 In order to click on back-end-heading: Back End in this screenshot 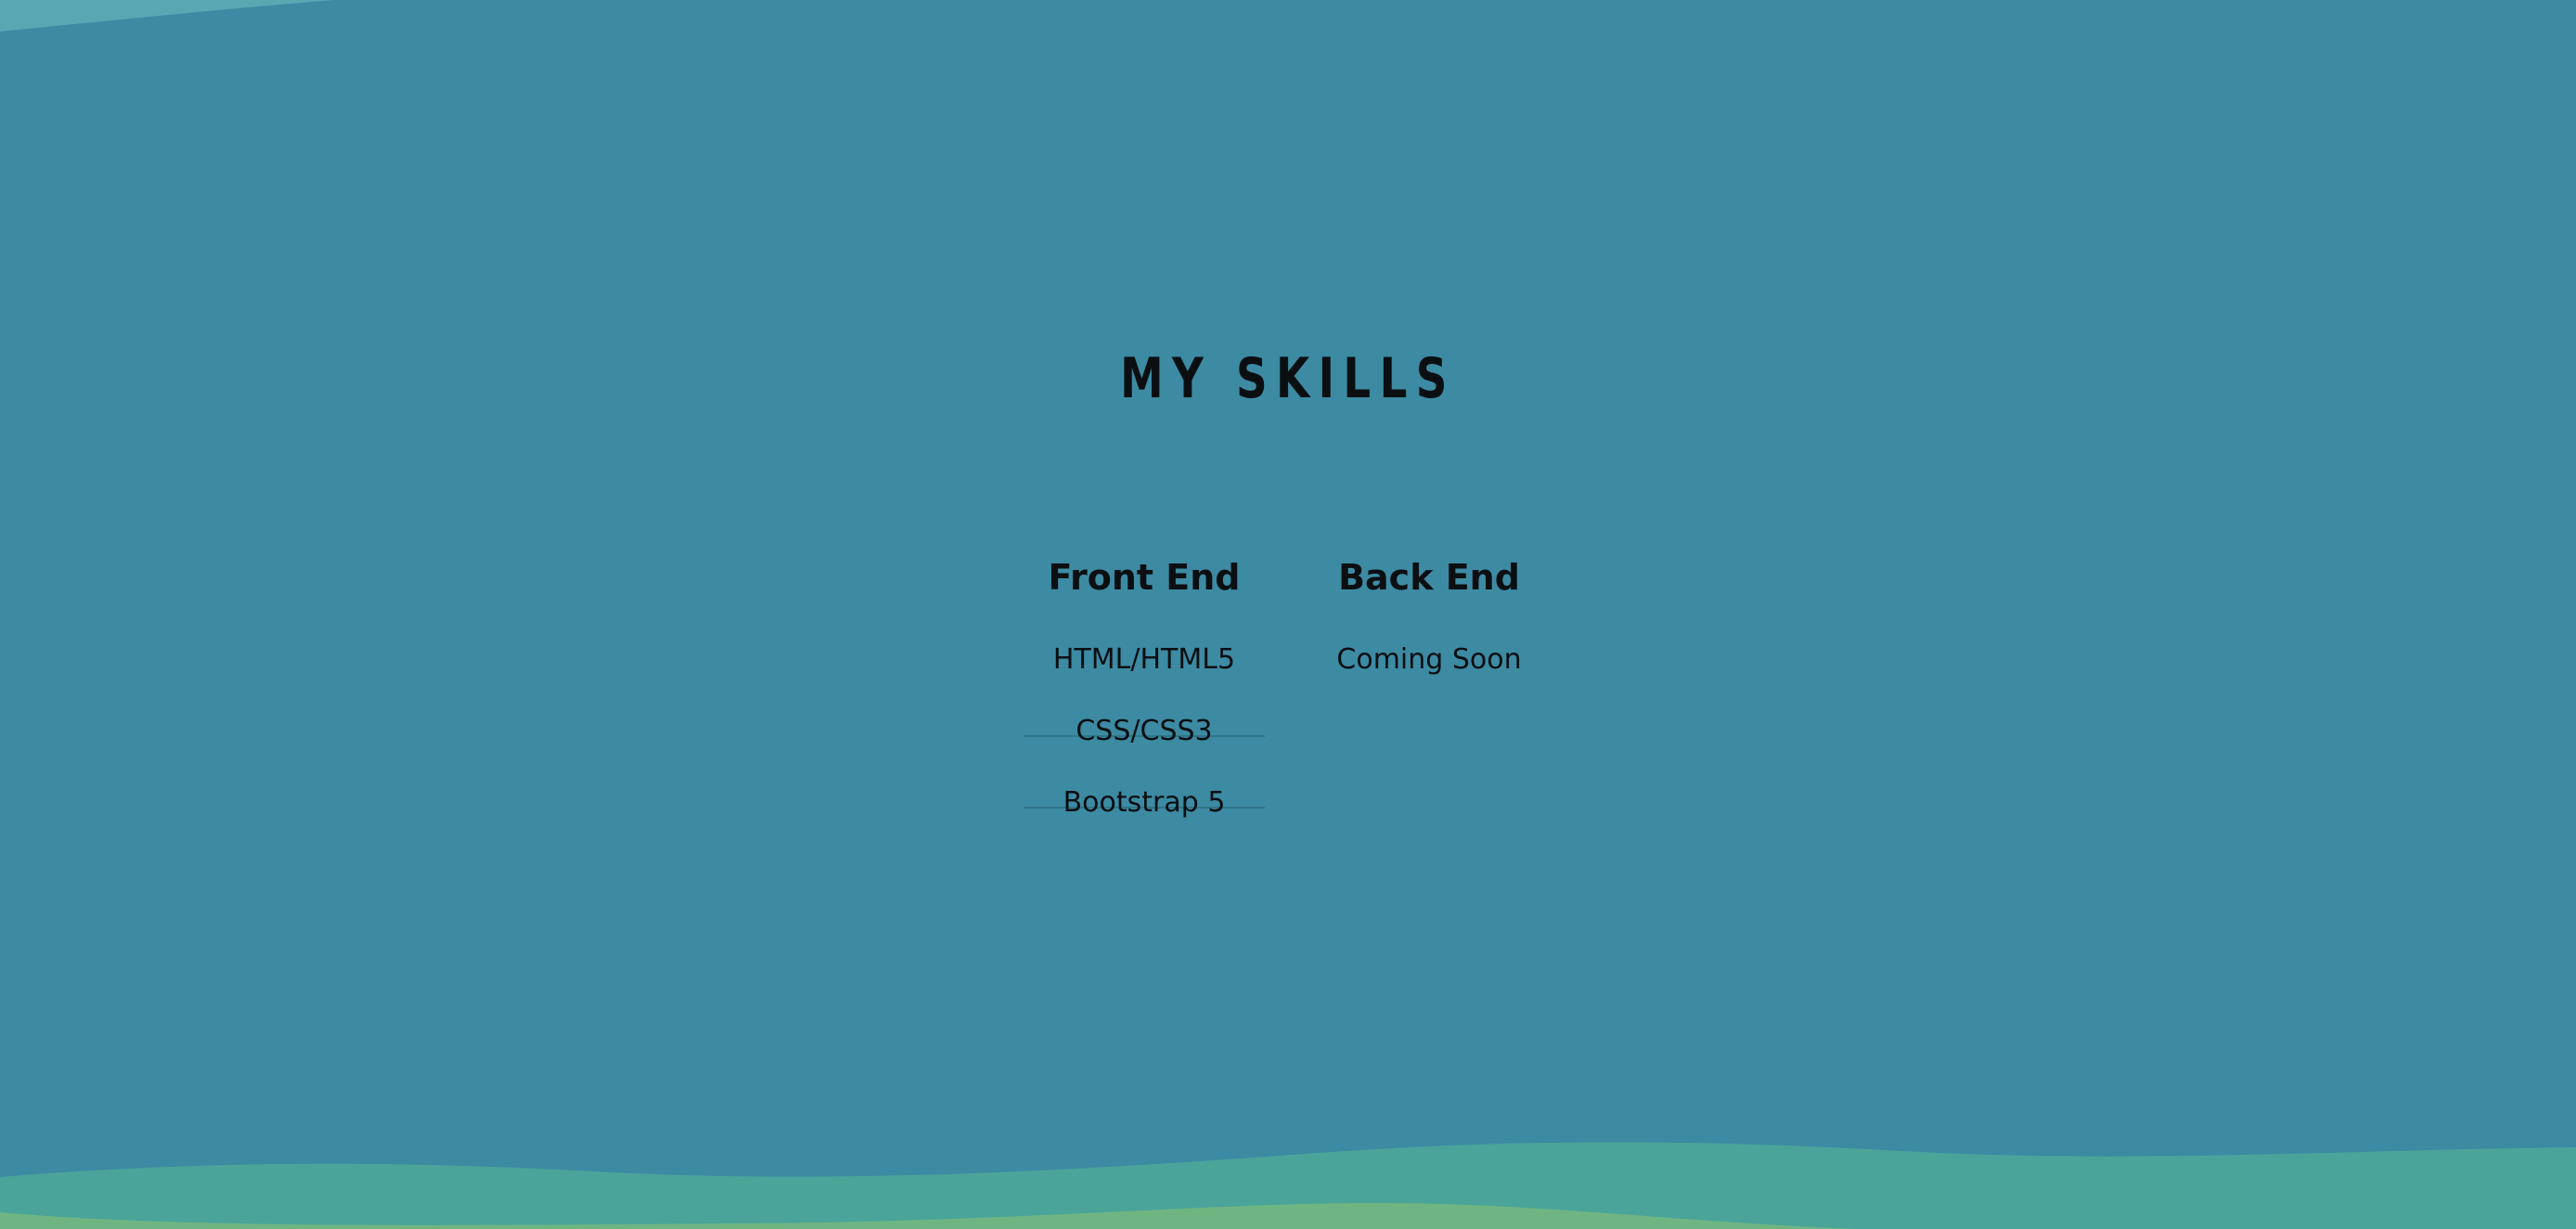, I will do `click(1429, 577)`.